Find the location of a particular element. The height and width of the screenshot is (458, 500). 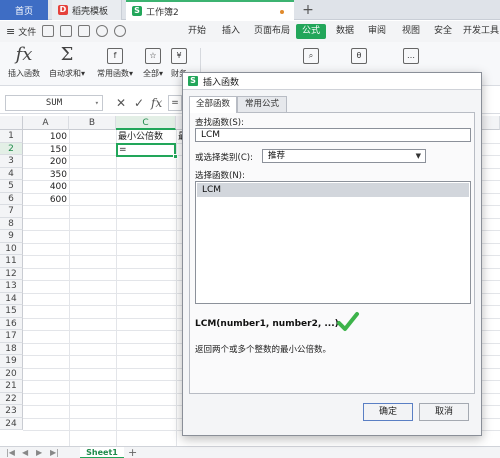

row-header-1: 1 is located at coordinates (11, 136).